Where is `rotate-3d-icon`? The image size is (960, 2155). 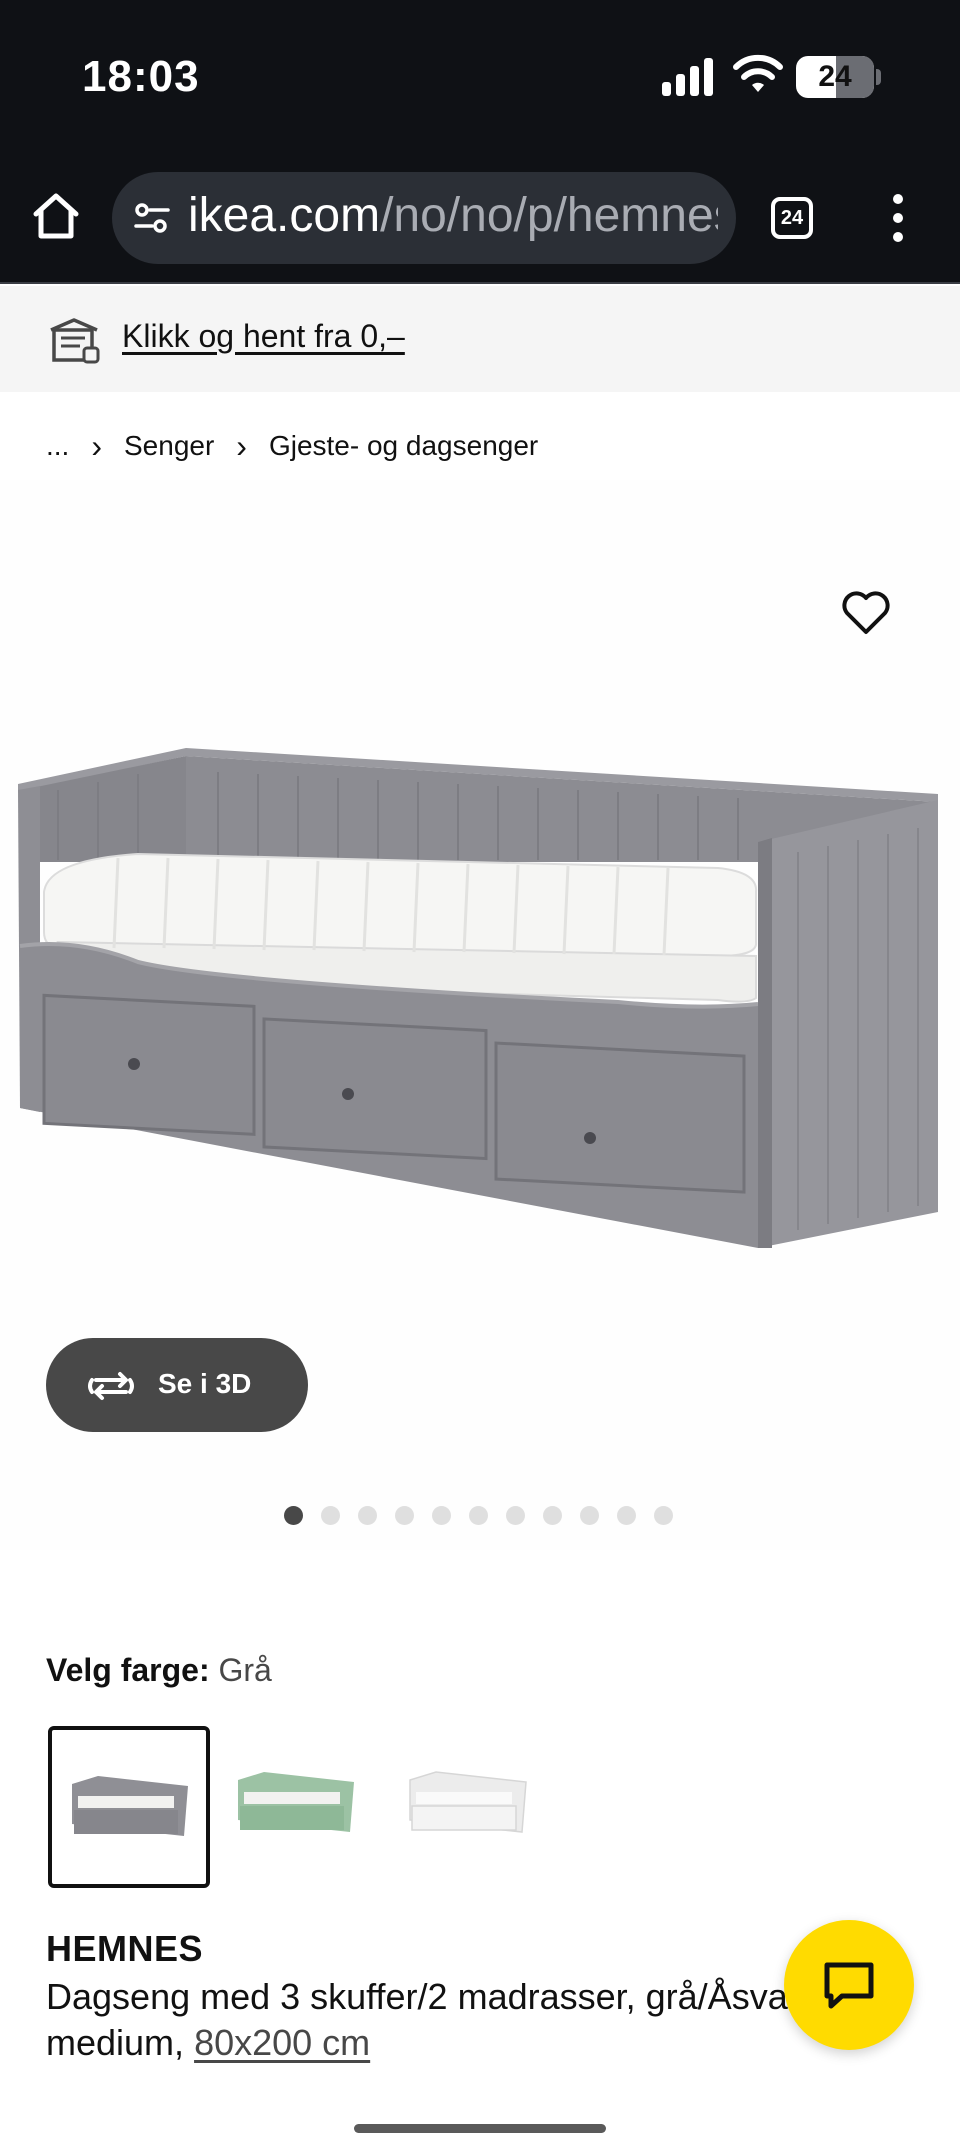
rotate-3d-icon is located at coordinates (111, 1386).